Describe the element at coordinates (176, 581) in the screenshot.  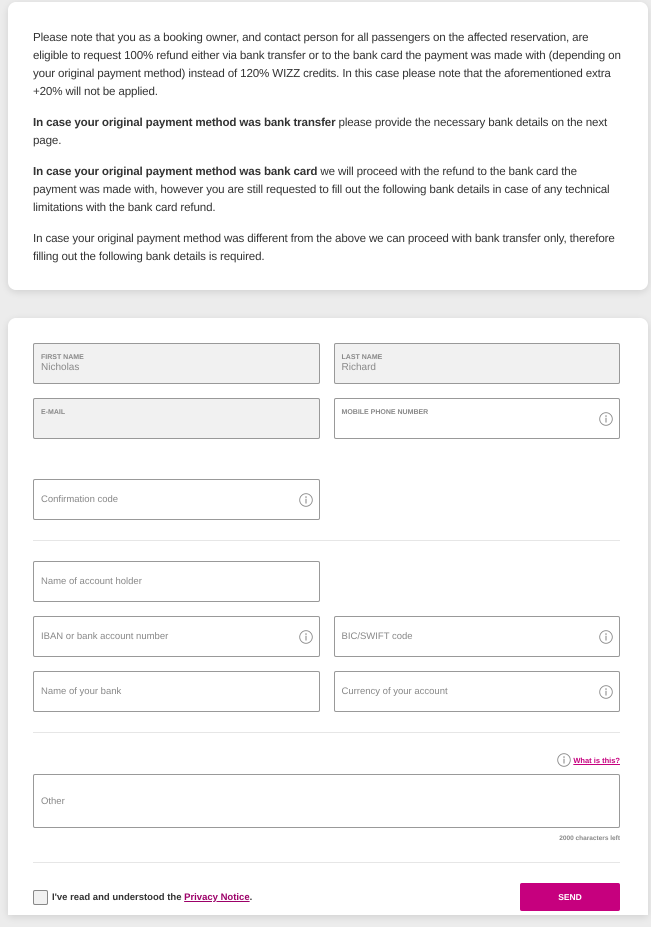
I see `input-field: Name of account holder` at that location.